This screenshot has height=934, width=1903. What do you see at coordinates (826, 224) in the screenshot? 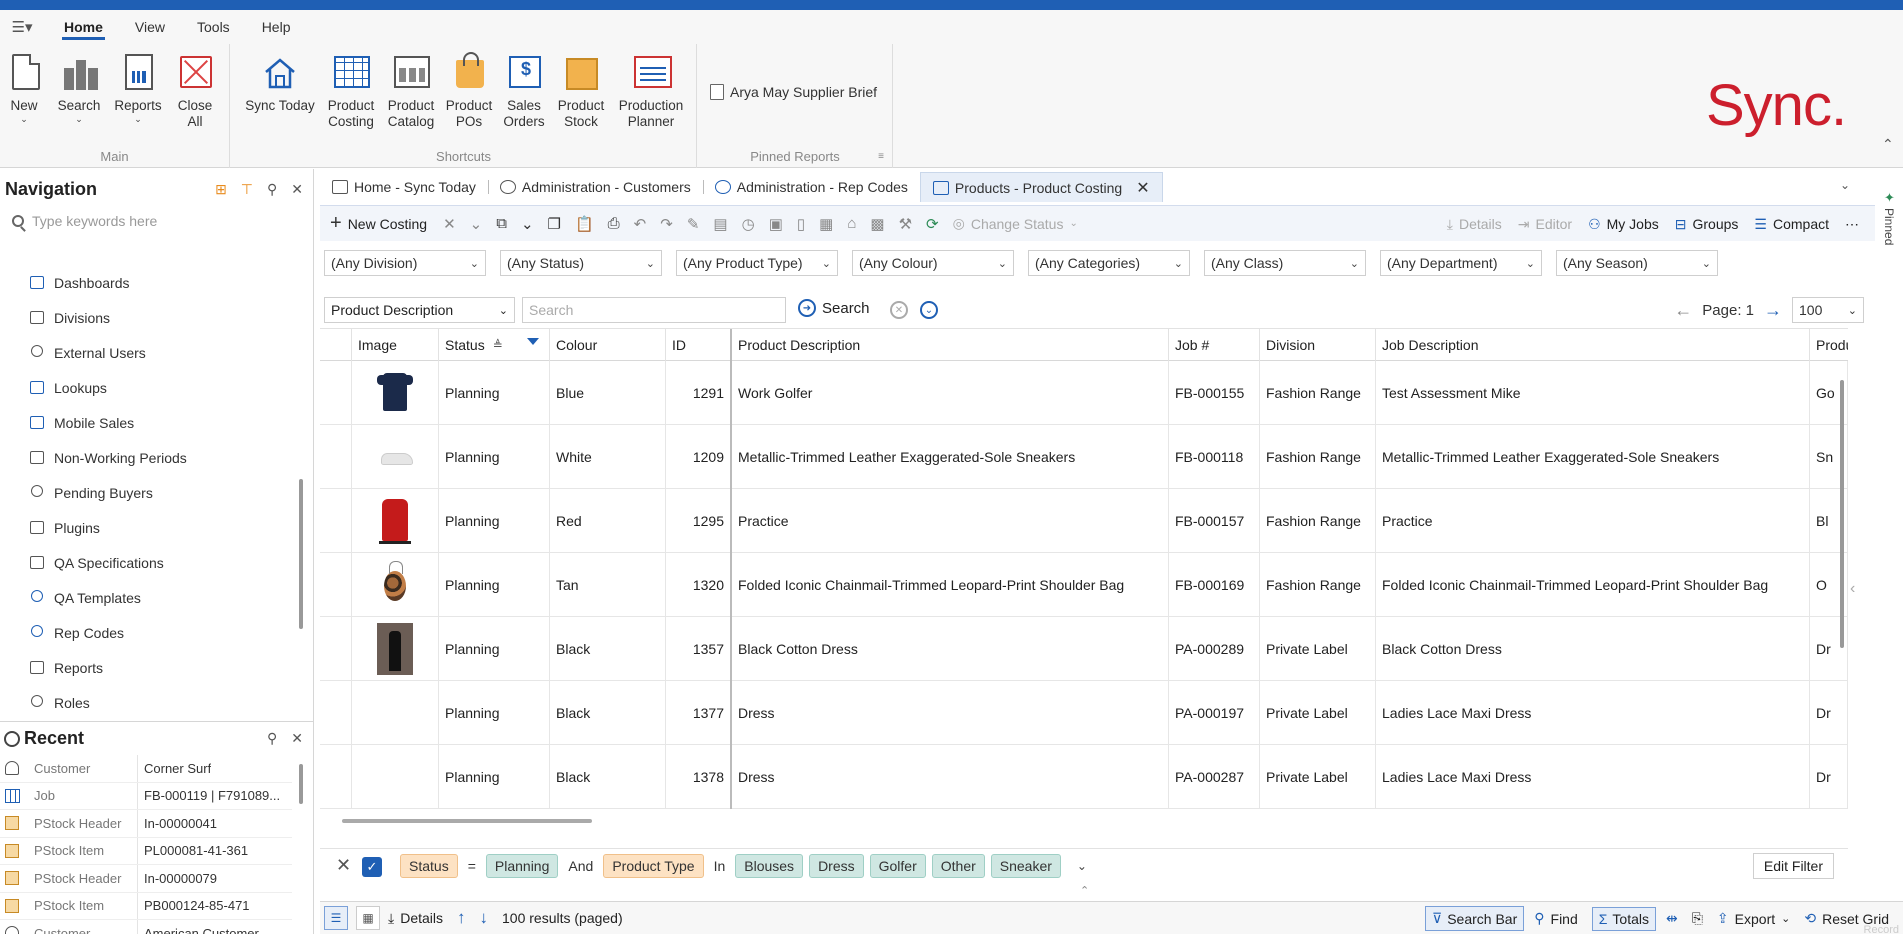
I see `layers-icon: ▦` at bounding box center [826, 224].